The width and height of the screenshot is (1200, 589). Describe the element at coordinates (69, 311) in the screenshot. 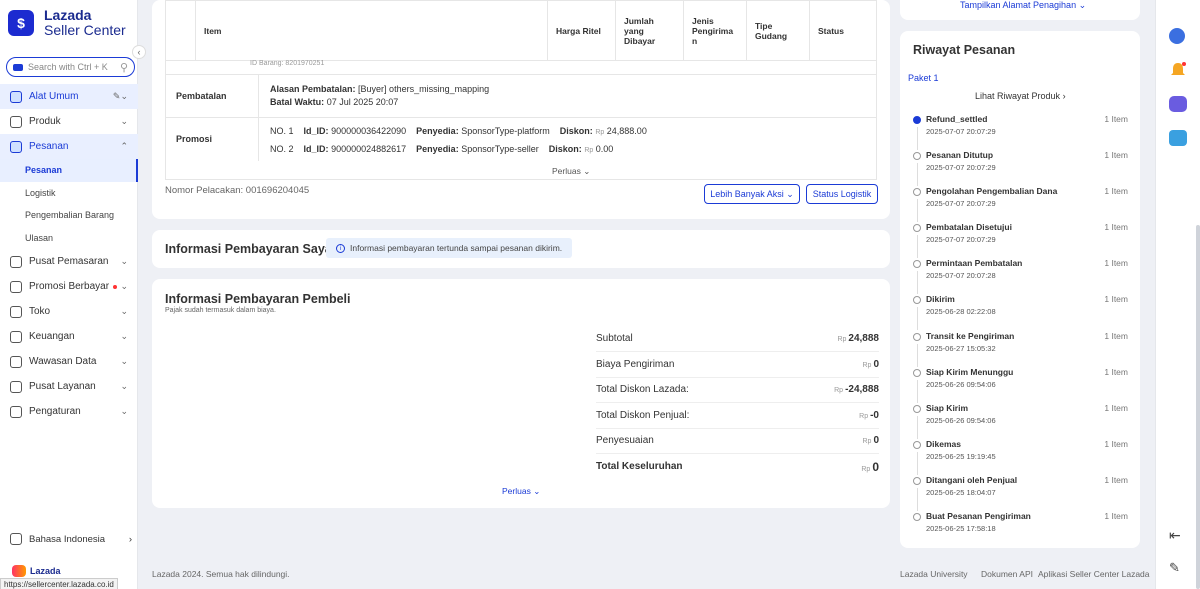

I see `sidebar-item-toko: Toko ⌄` at that location.